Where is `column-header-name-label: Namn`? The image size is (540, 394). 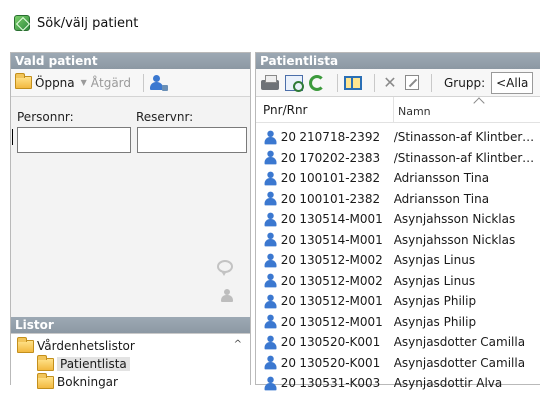
column-header-name-label: Namn is located at coordinates (414, 111).